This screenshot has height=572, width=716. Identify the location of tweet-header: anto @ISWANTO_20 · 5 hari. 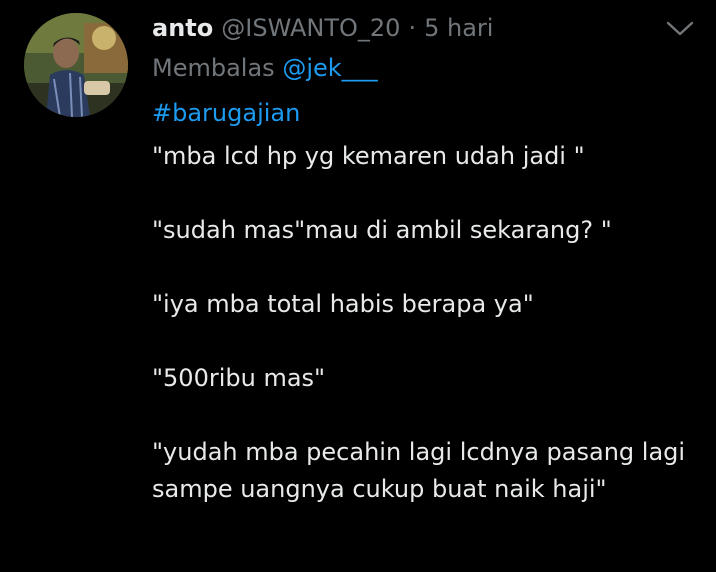
(322, 28).